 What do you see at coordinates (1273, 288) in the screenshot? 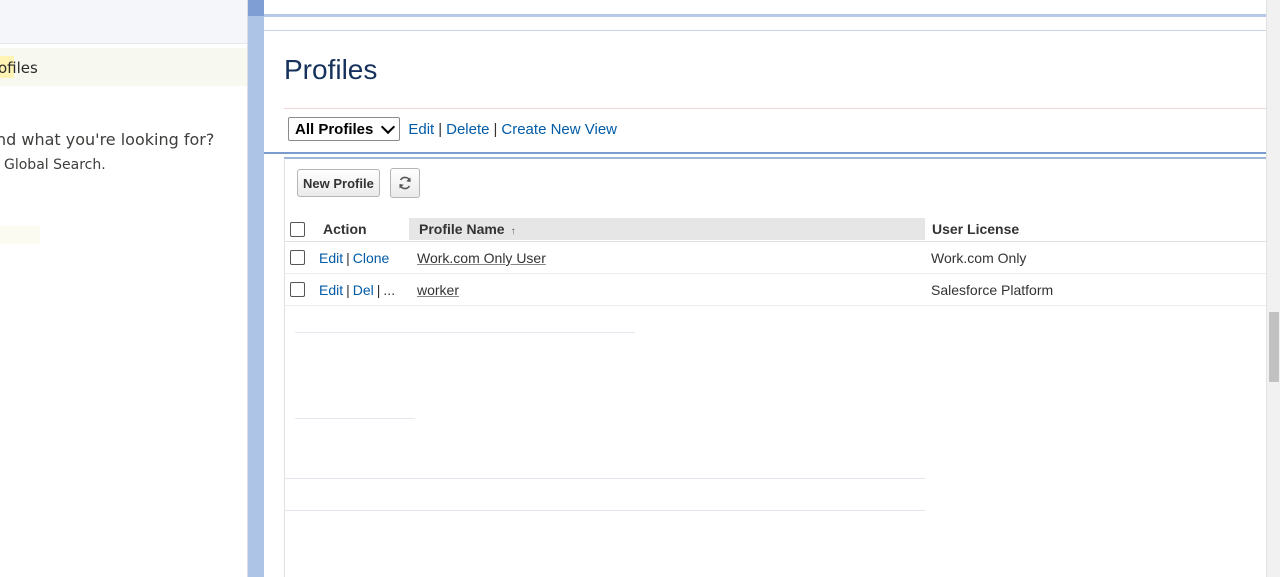
I see `page-scrollbar` at bounding box center [1273, 288].